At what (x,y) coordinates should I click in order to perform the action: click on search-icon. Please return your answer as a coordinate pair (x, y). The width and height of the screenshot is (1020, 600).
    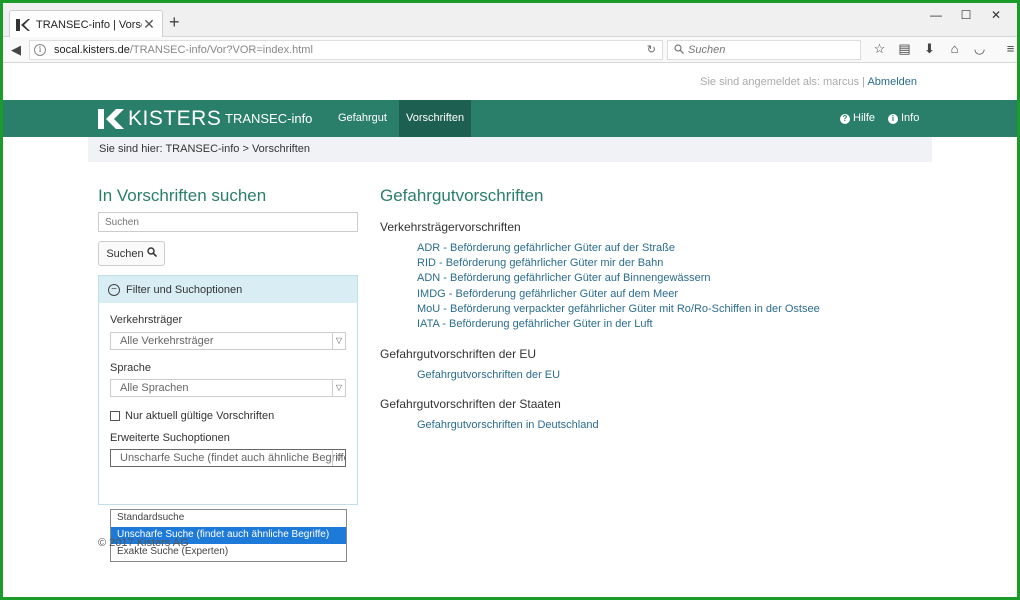
    Looking at the image, I should click on (679, 50).